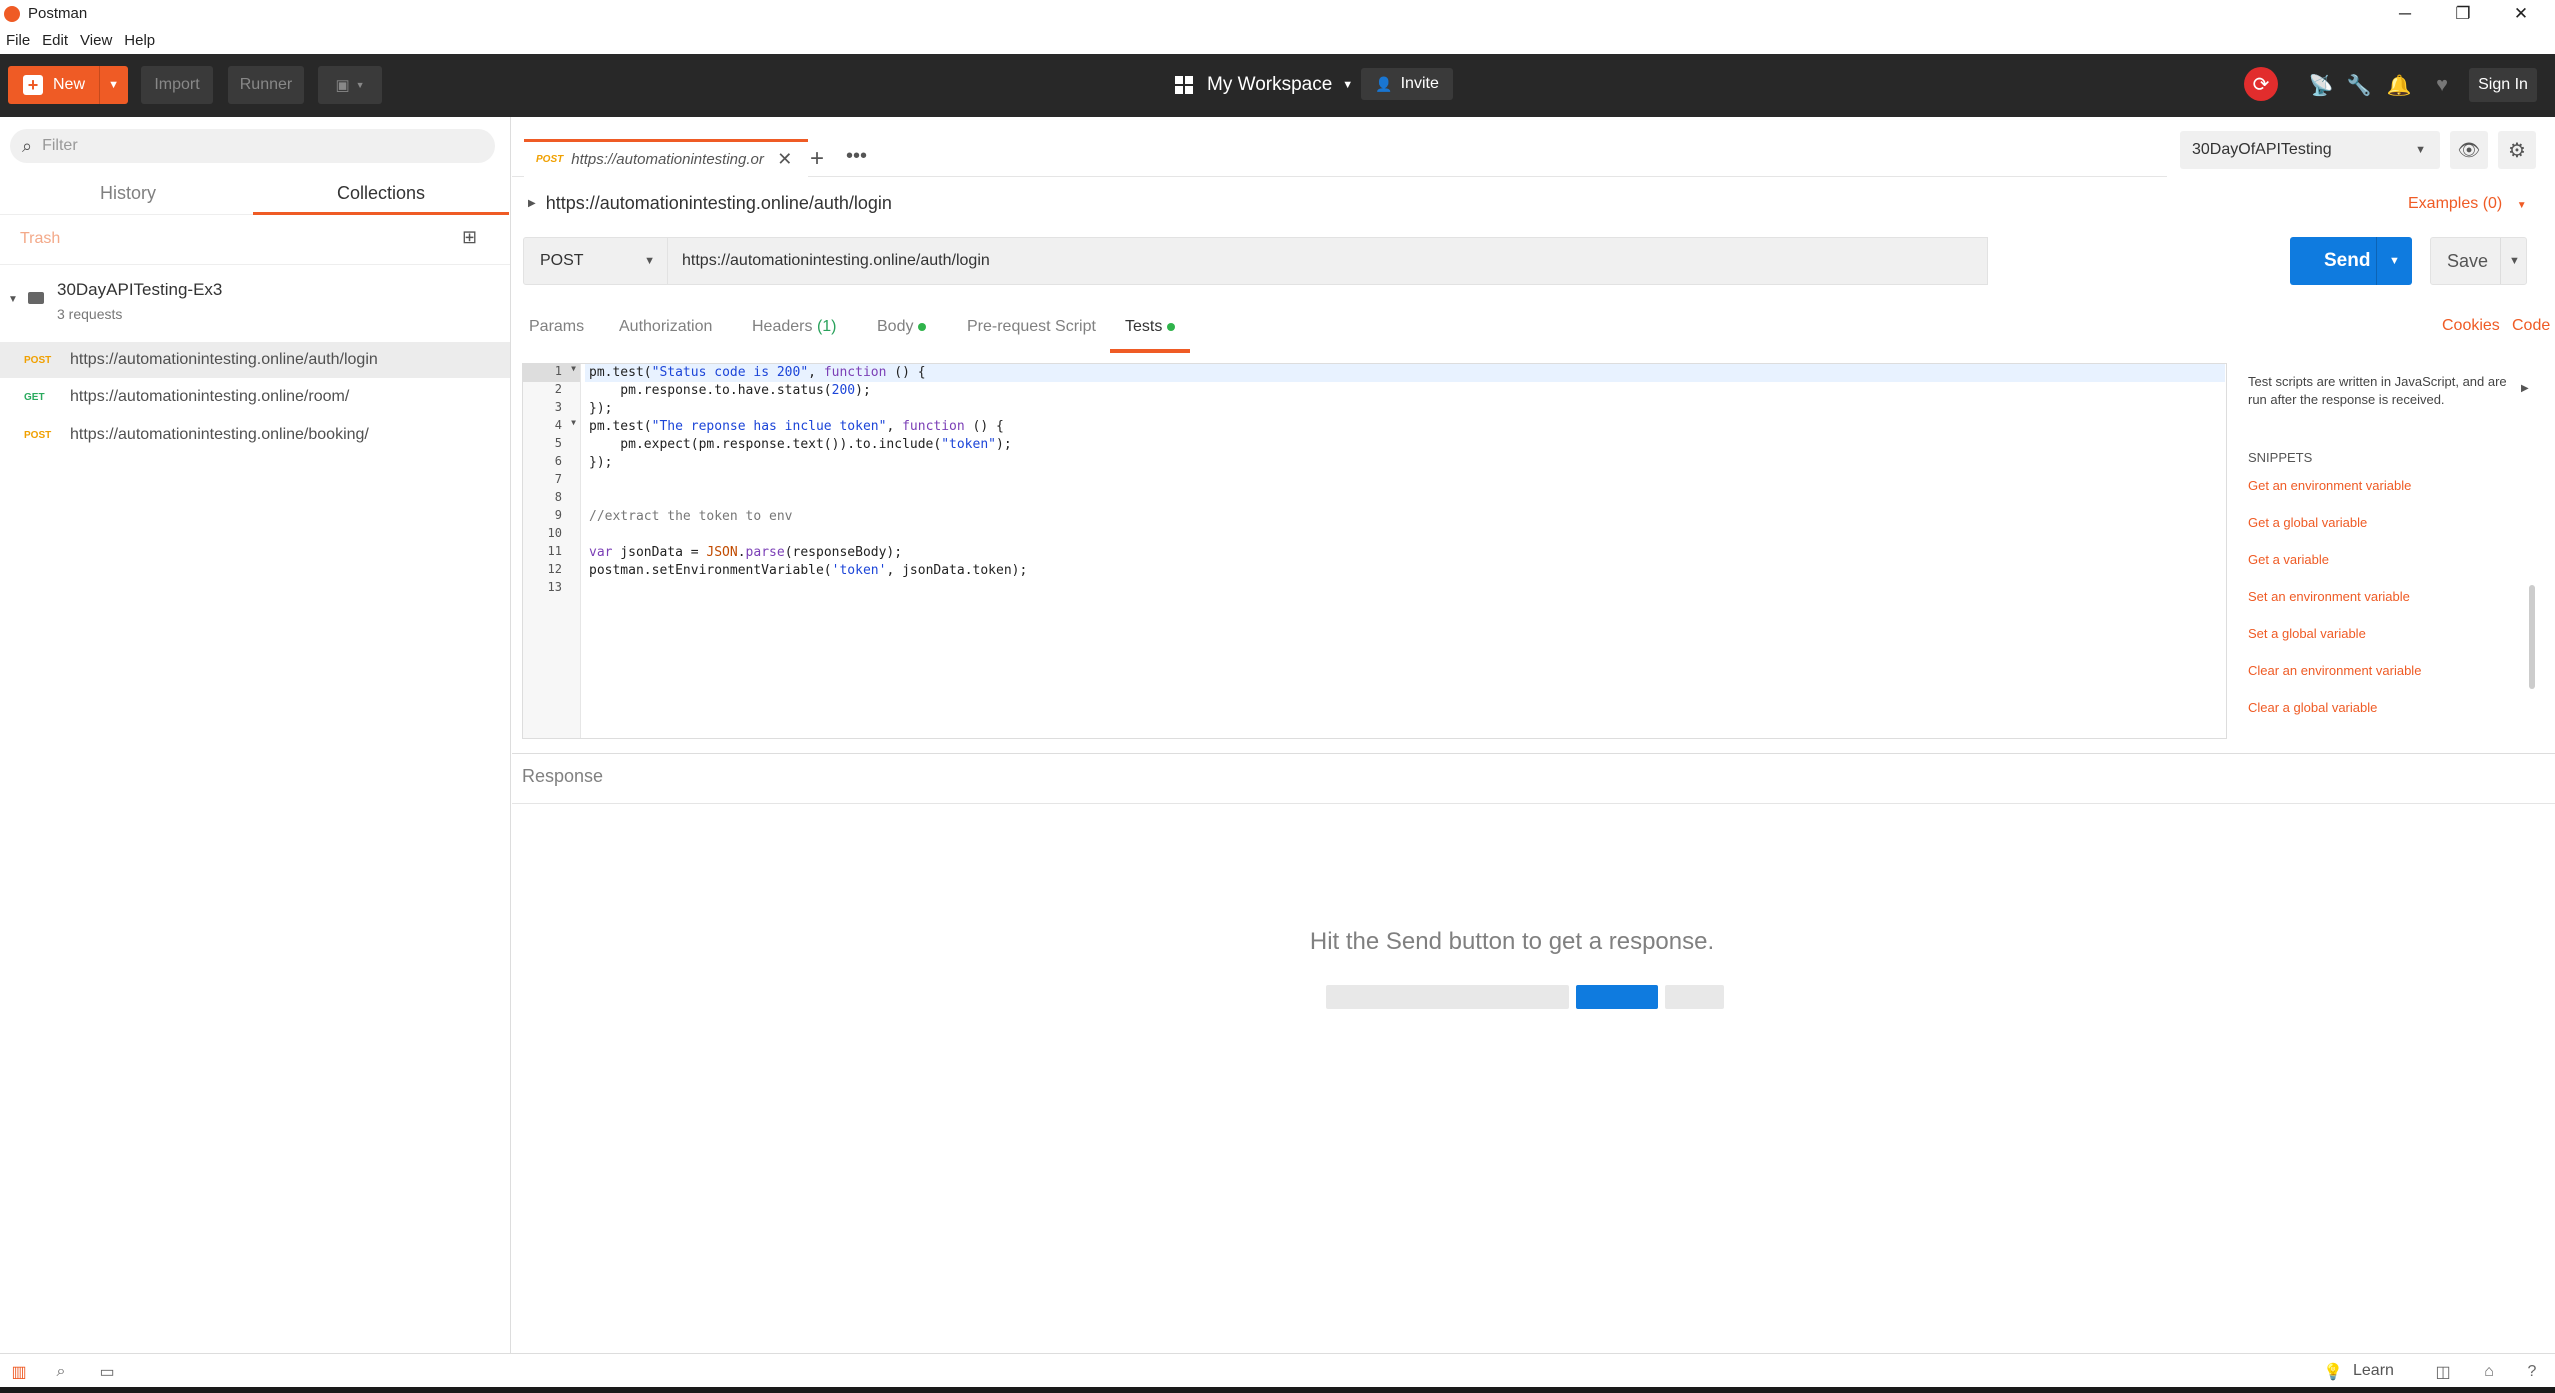  What do you see at coordinates (2333, 1372) in the screenshot?
I see `lightbulb-icon: 💡` at bounding box center [2333, 1372].